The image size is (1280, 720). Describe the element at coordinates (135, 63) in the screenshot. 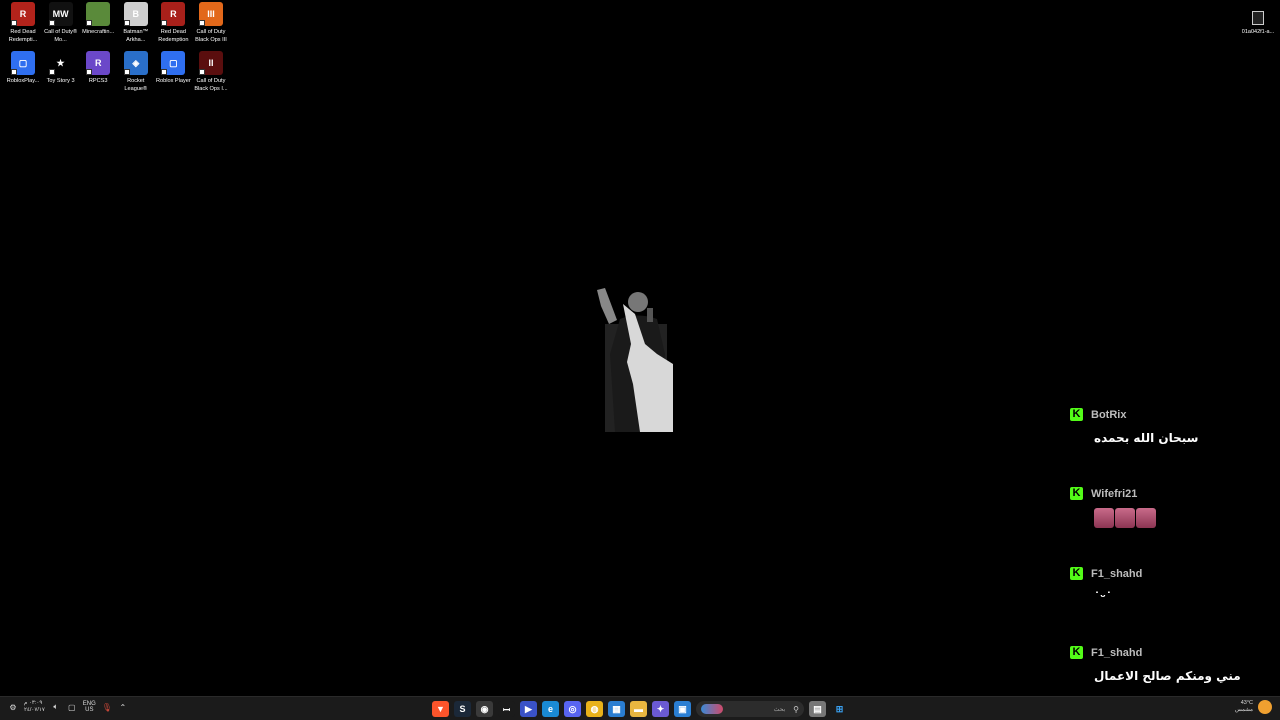

I see `rocket-league-icon: ◈` at that location.